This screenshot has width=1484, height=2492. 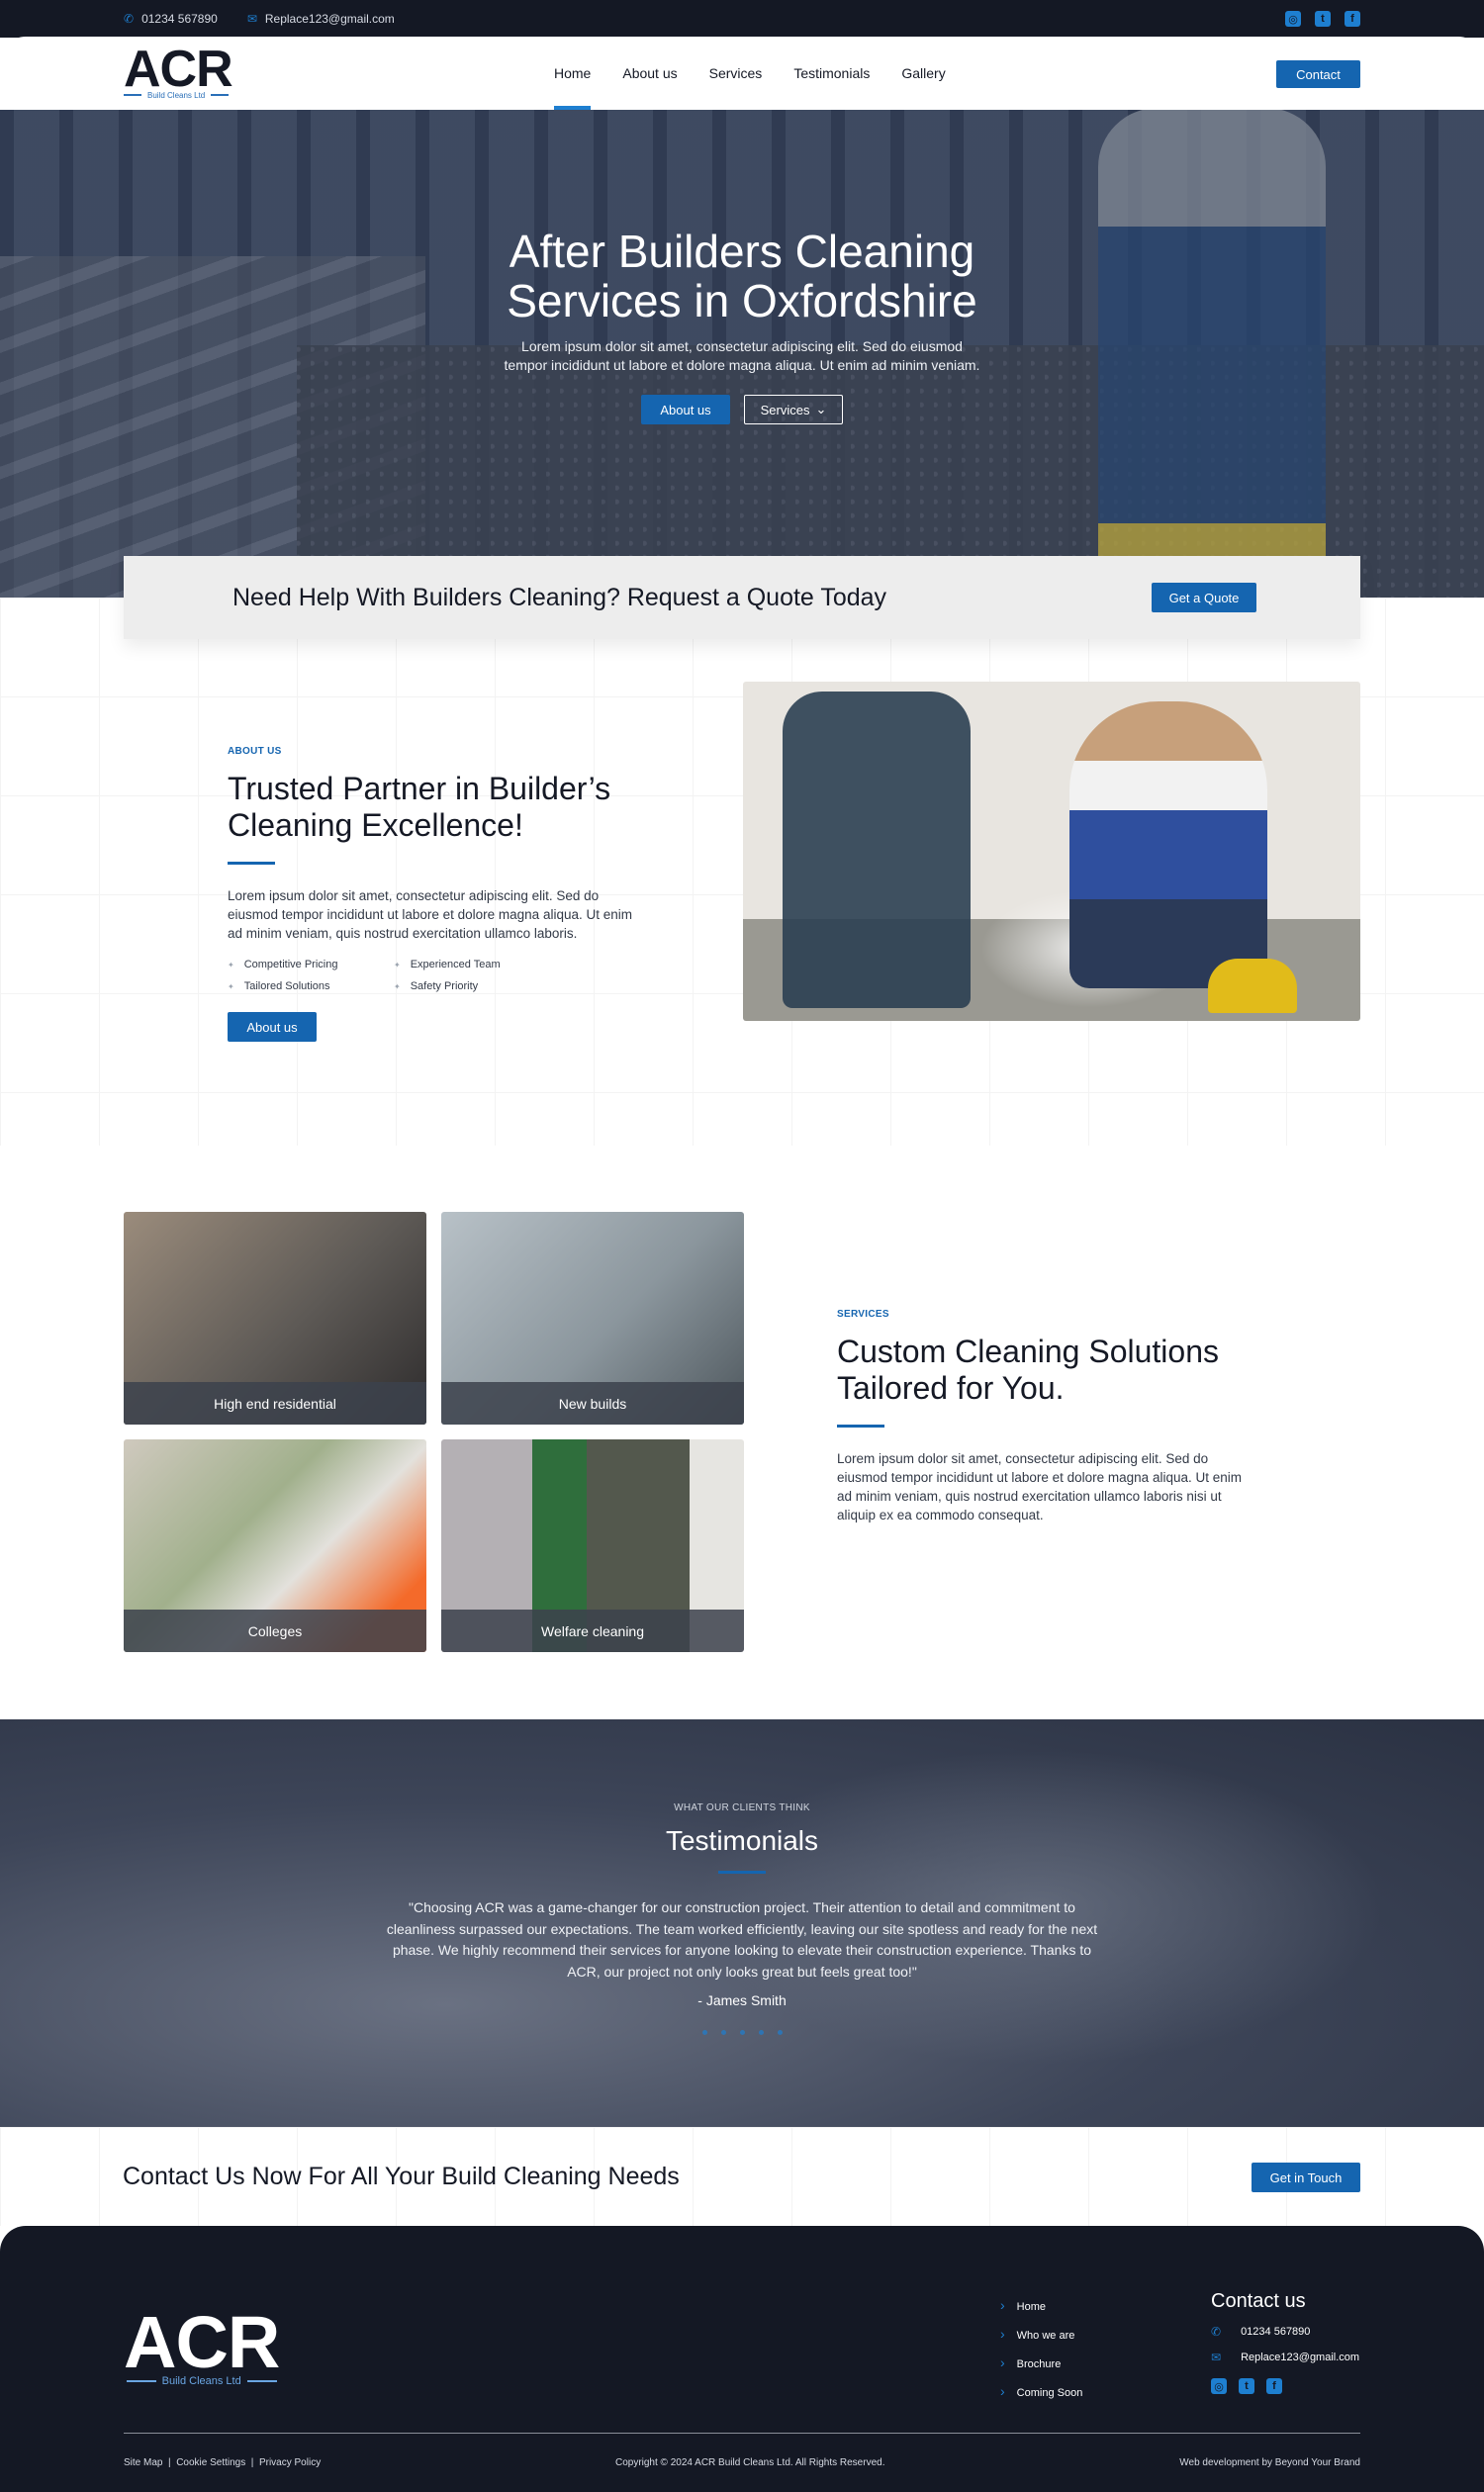 I want to click on nav-item-home: Home, so click(x=573, y=73).